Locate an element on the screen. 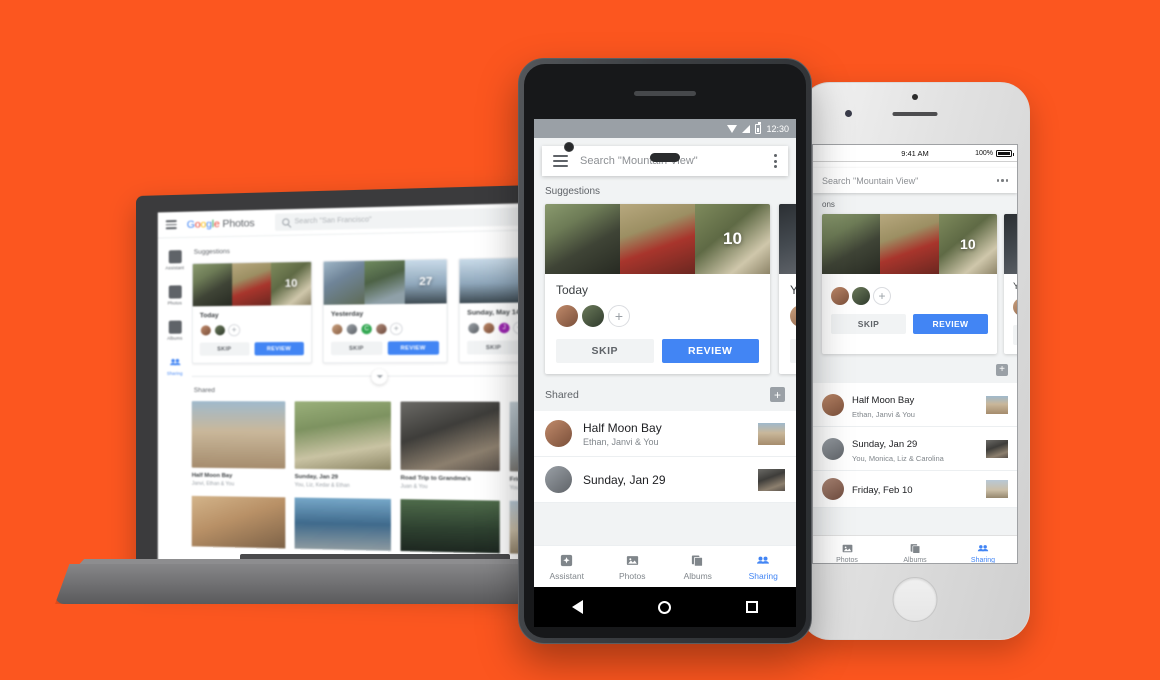 The width and height of the screenshot is (1160, 680). home-button is located at coordinates (915, 599).